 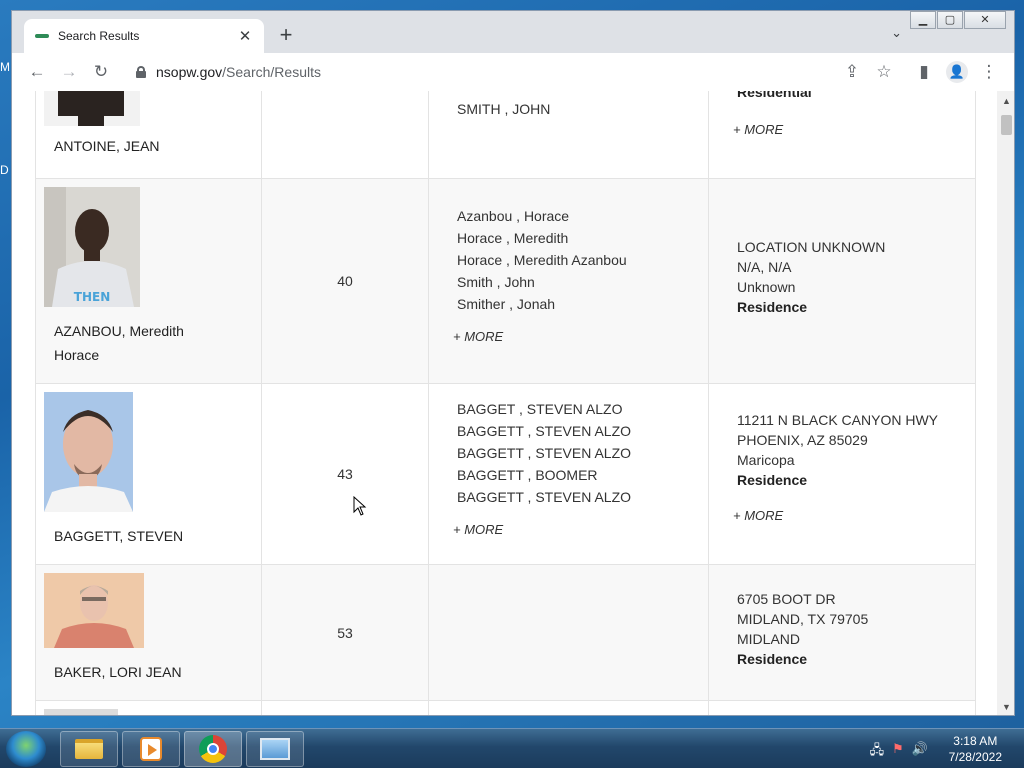 What do you see at coordinates (148, 708) in the screenshot?
I see `name-cell` at bounding box center [148, 708].